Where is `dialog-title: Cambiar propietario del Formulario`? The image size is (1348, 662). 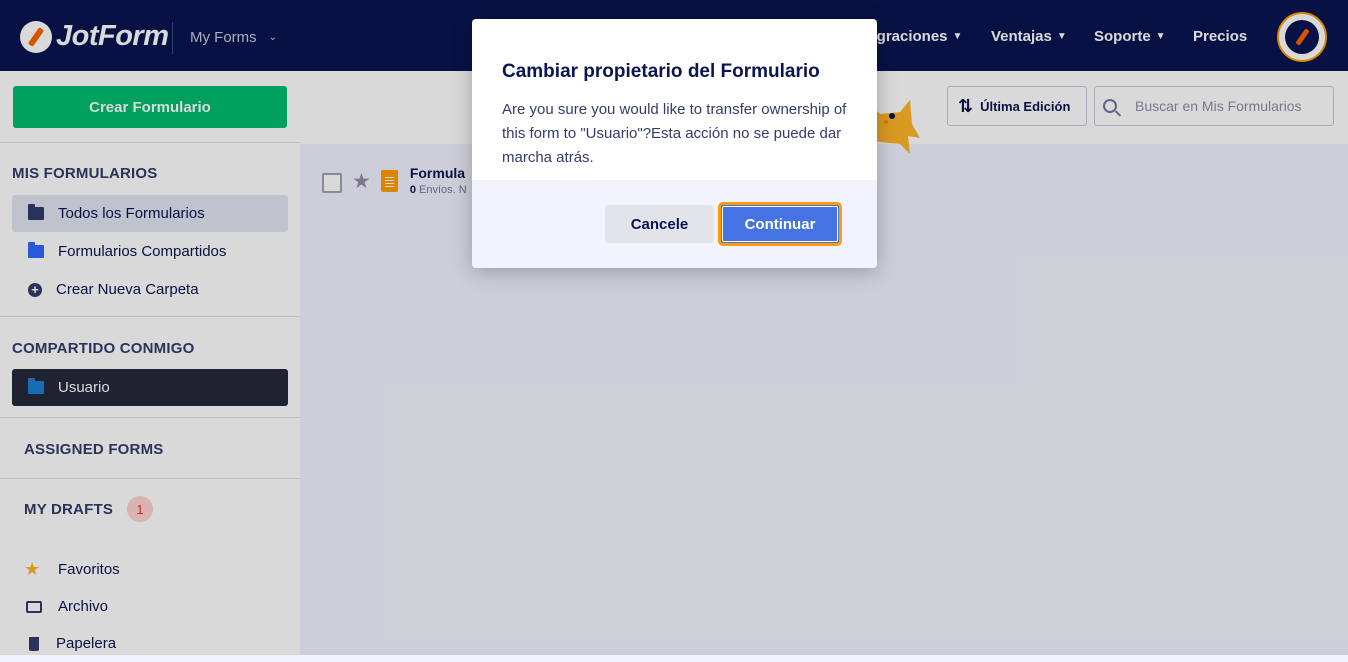 dialog-title: Cambiar propietario del Formulario is located at coordinates (661, 71).